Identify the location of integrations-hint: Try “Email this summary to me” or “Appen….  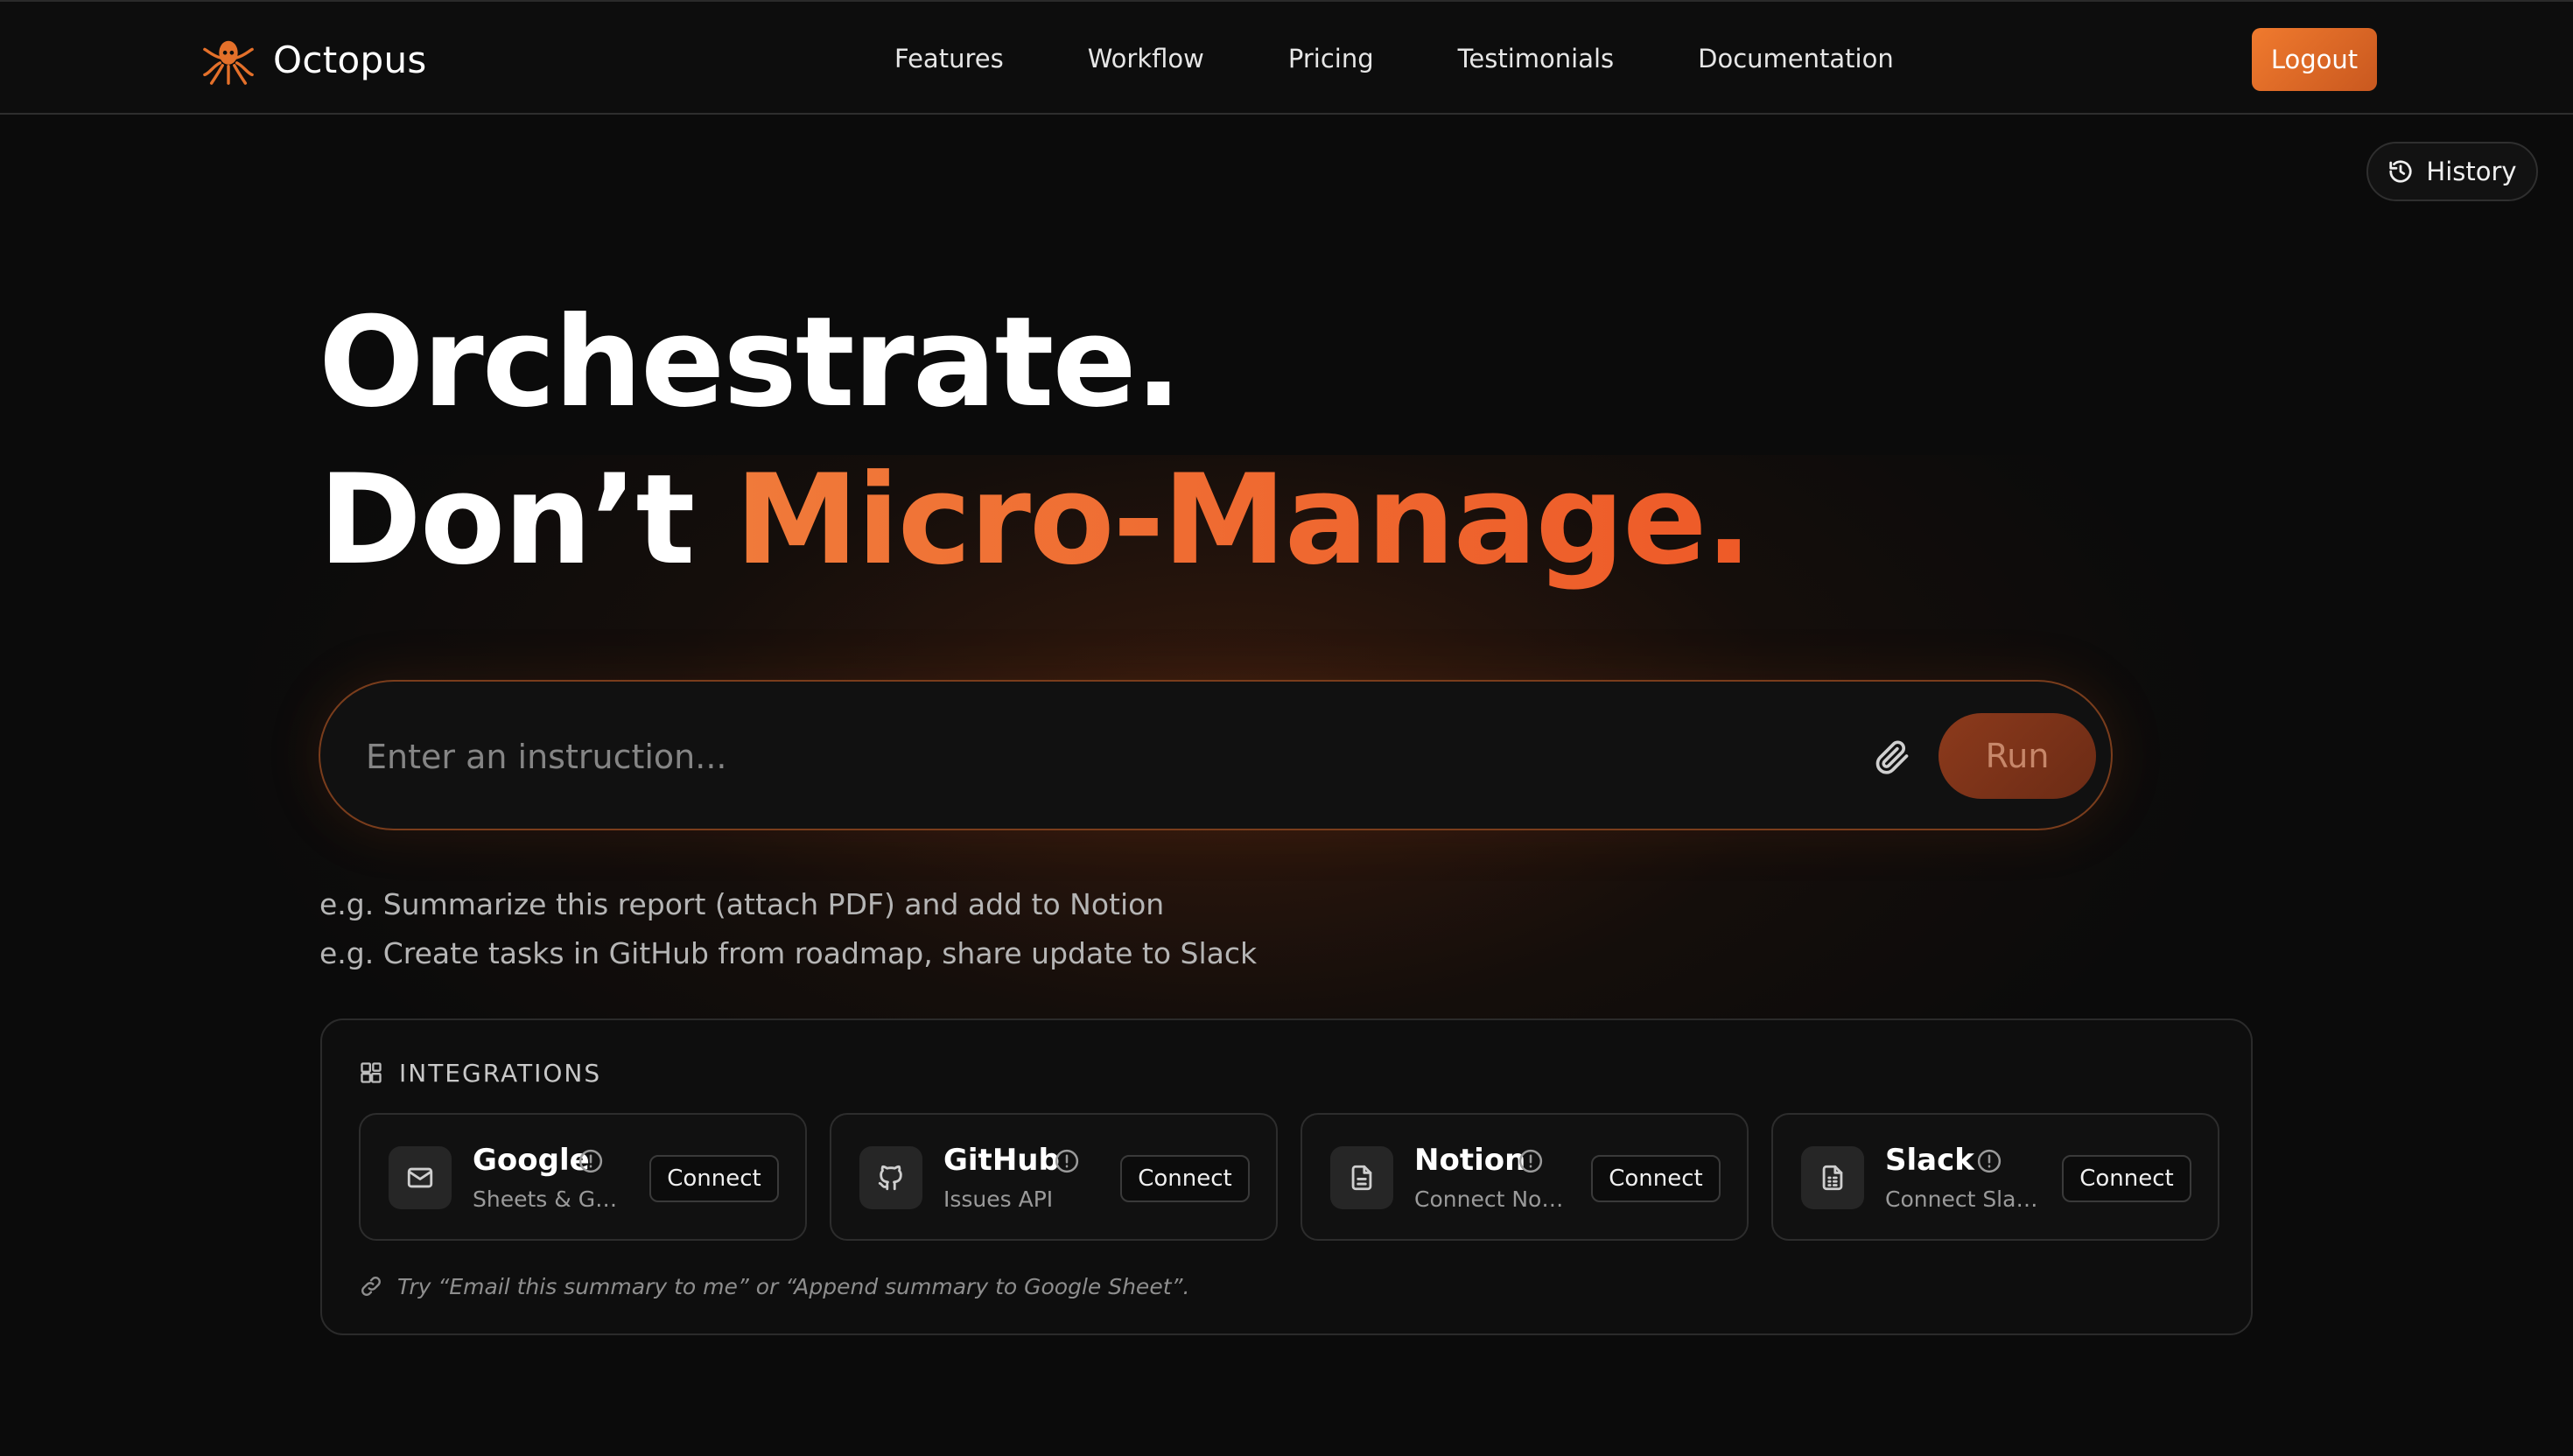
(774, 1286).